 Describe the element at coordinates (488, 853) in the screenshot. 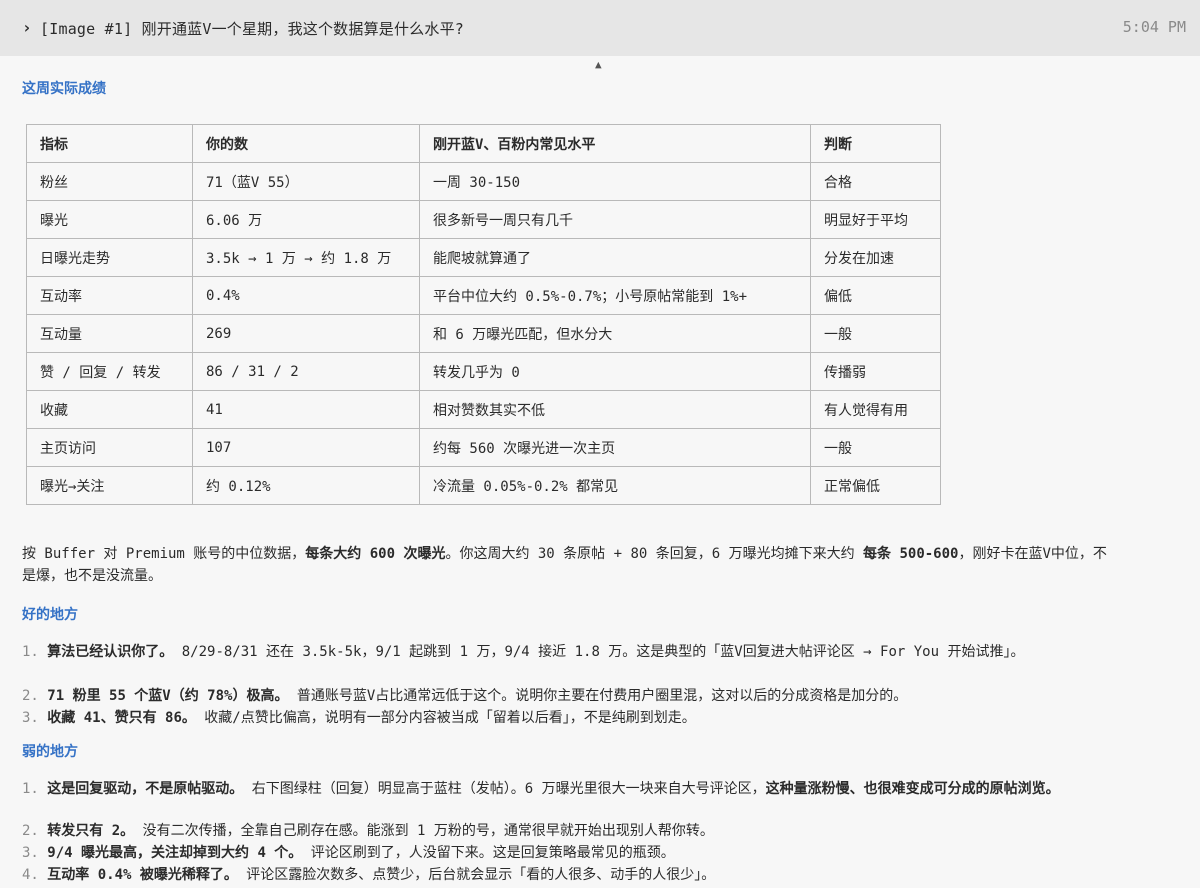

I see `list-text: 评论区刷到了，人没留下来。这是回复策略最常见的瓶颈。` at that location.